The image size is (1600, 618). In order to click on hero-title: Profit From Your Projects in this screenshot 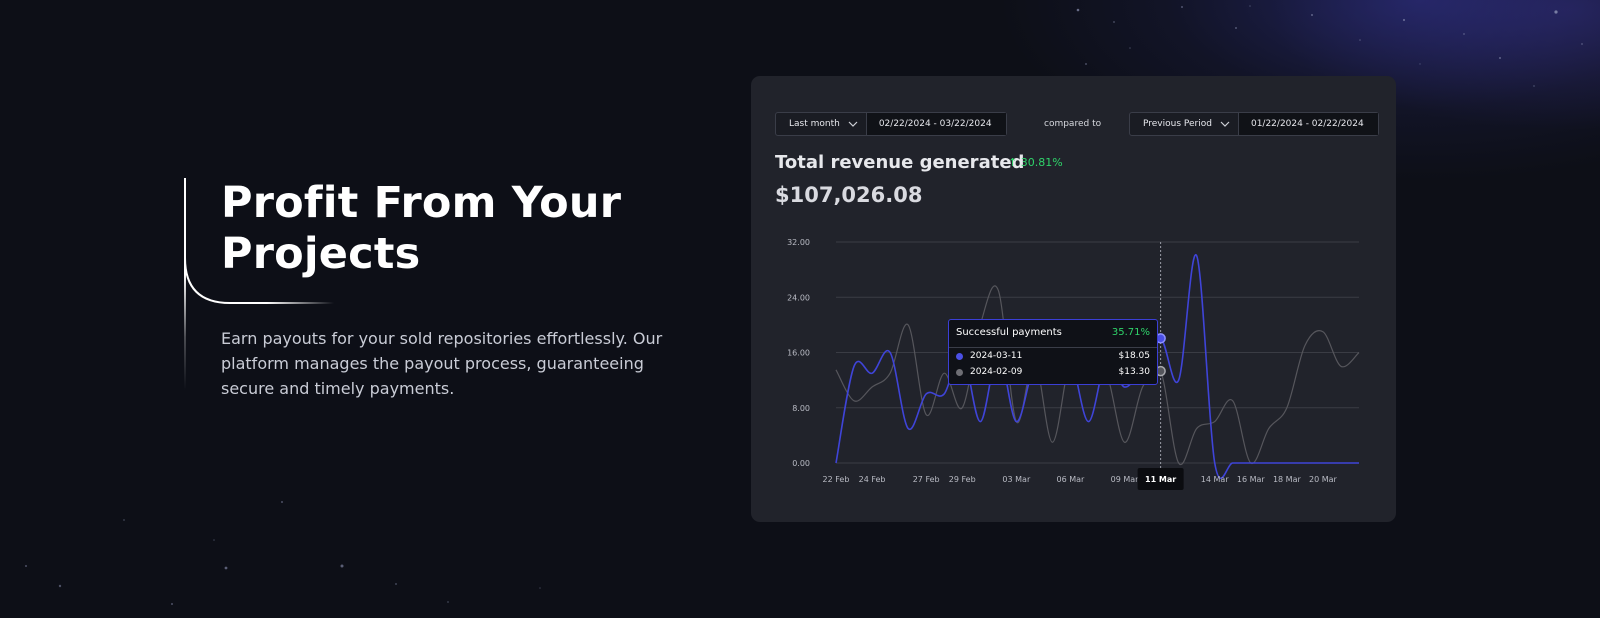, I will do `click(421, 228)`.